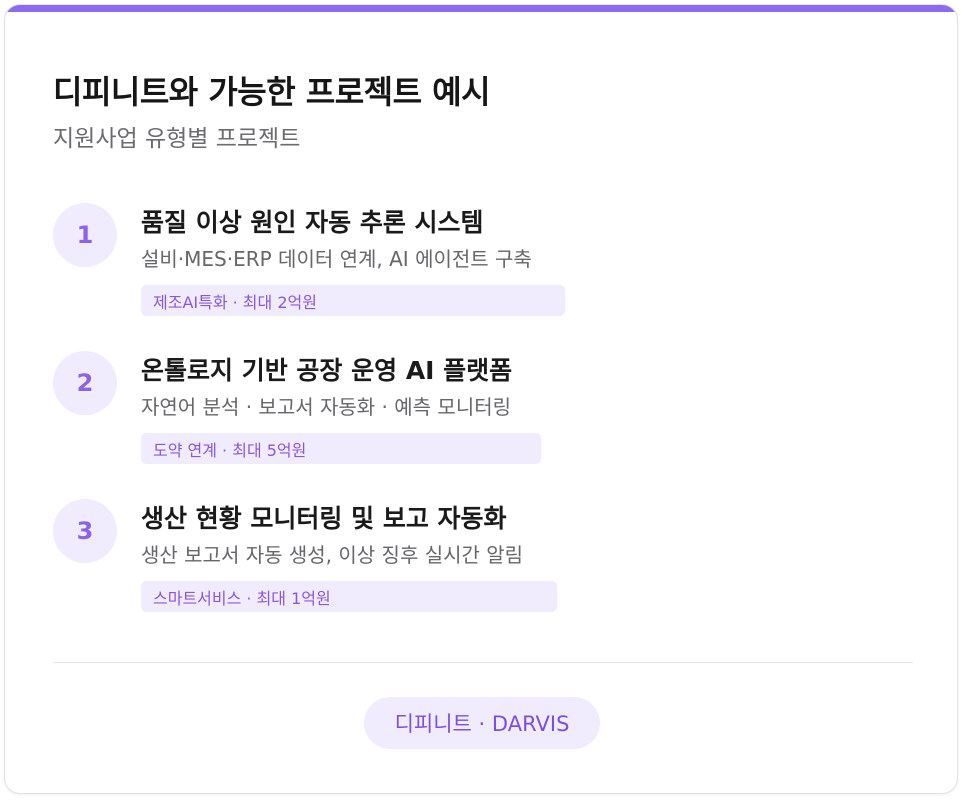  What do you see at coordinates (85, 383) in the screenshot?
I see `project-number-badge: 2` at bounding box center [85, 383].